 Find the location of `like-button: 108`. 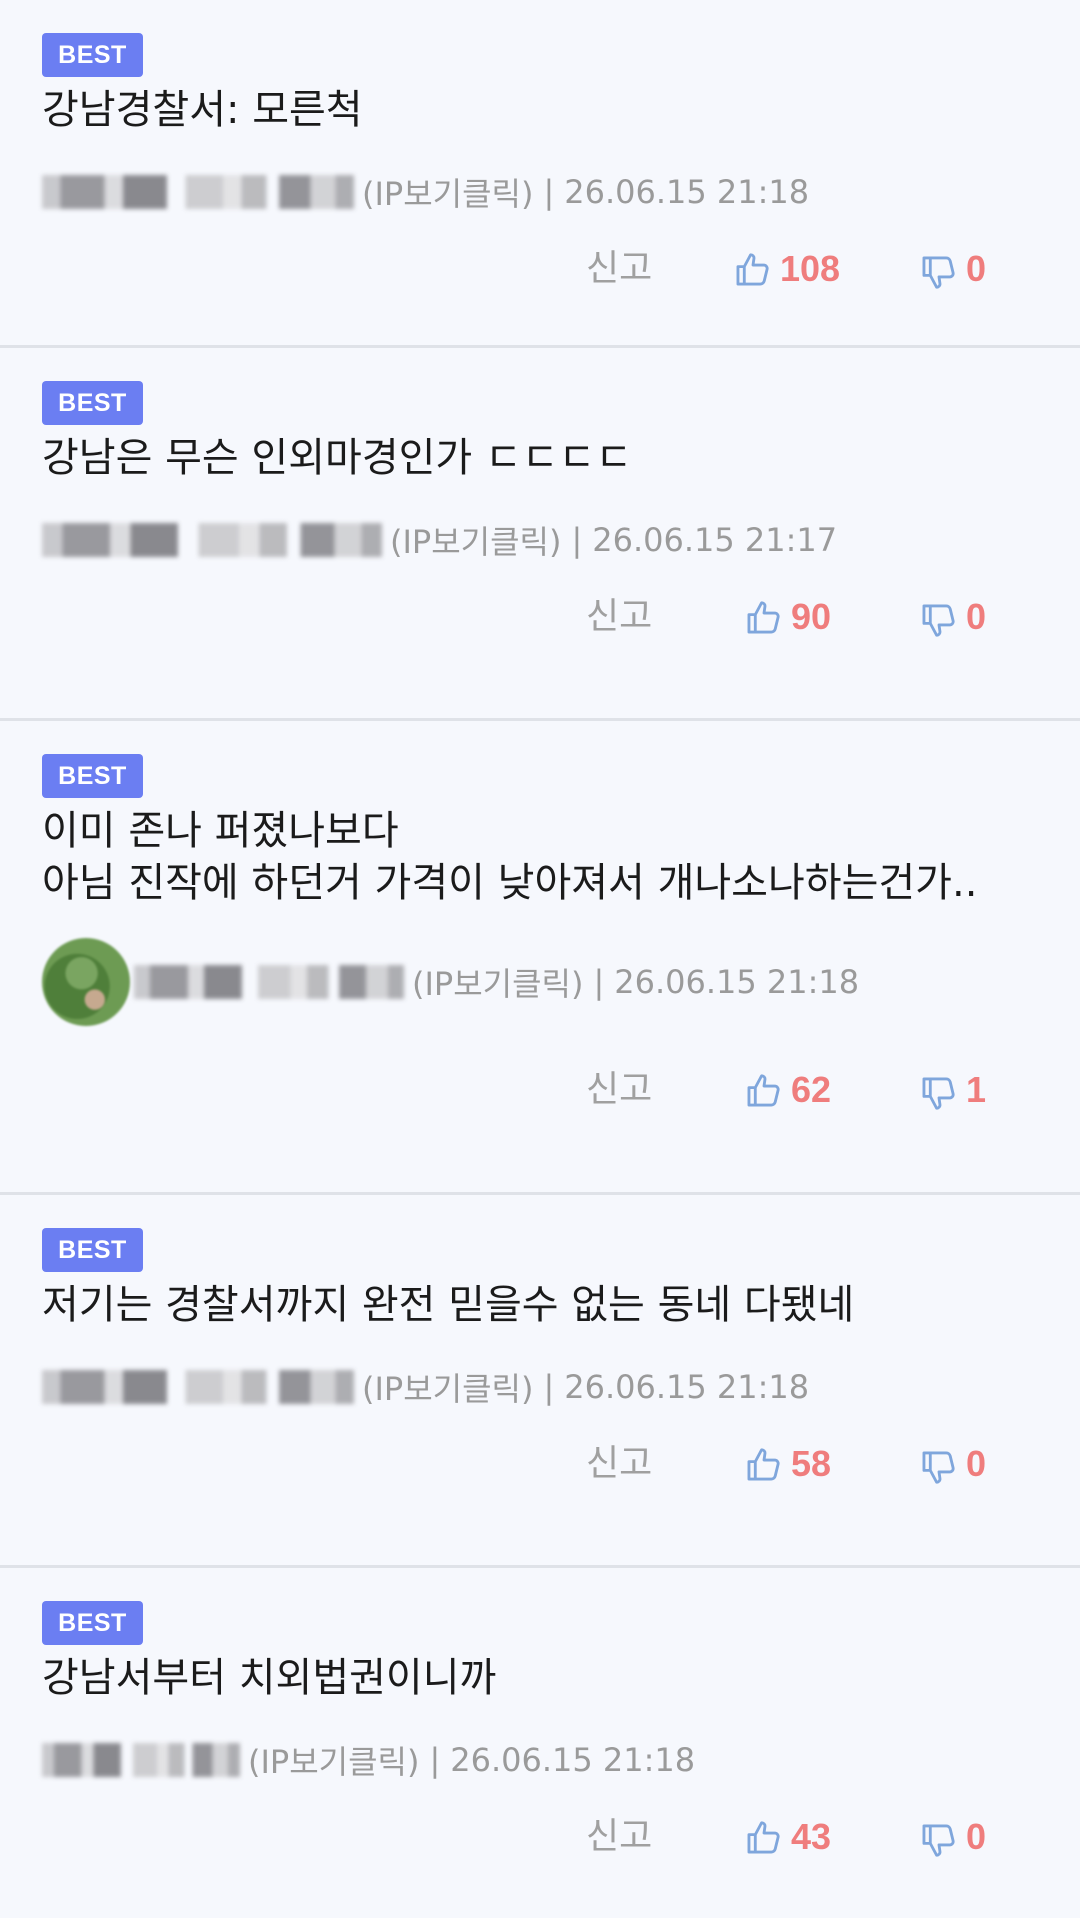

like-button: 108 is located at coordinates (787, 269).